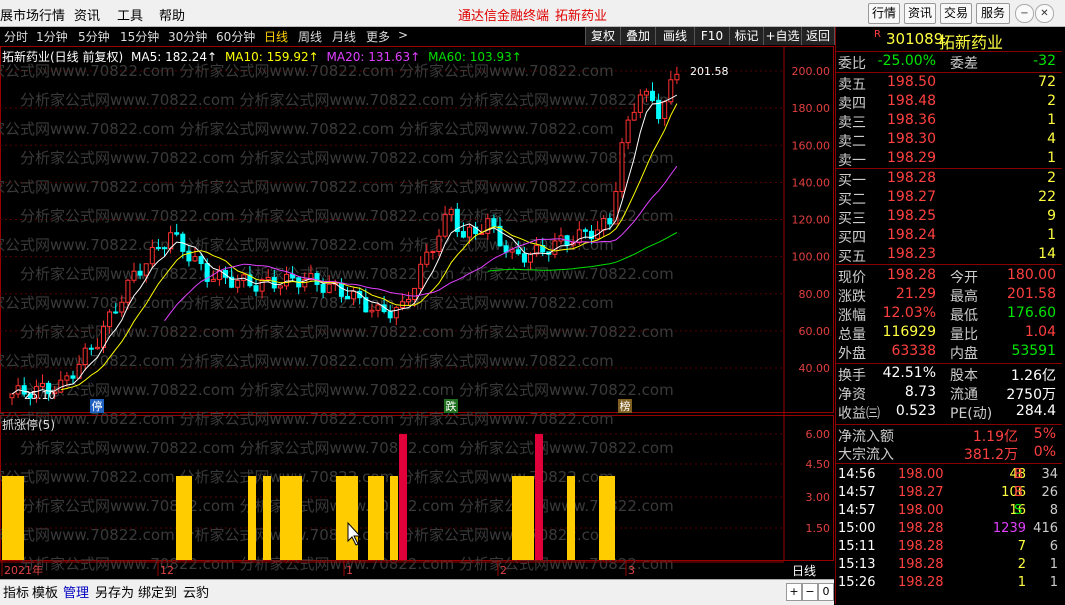  What do you see at coordinates (911, 82) in the screenshot?
I see `ask-price: 198.50` at bounding box center [911, 82].